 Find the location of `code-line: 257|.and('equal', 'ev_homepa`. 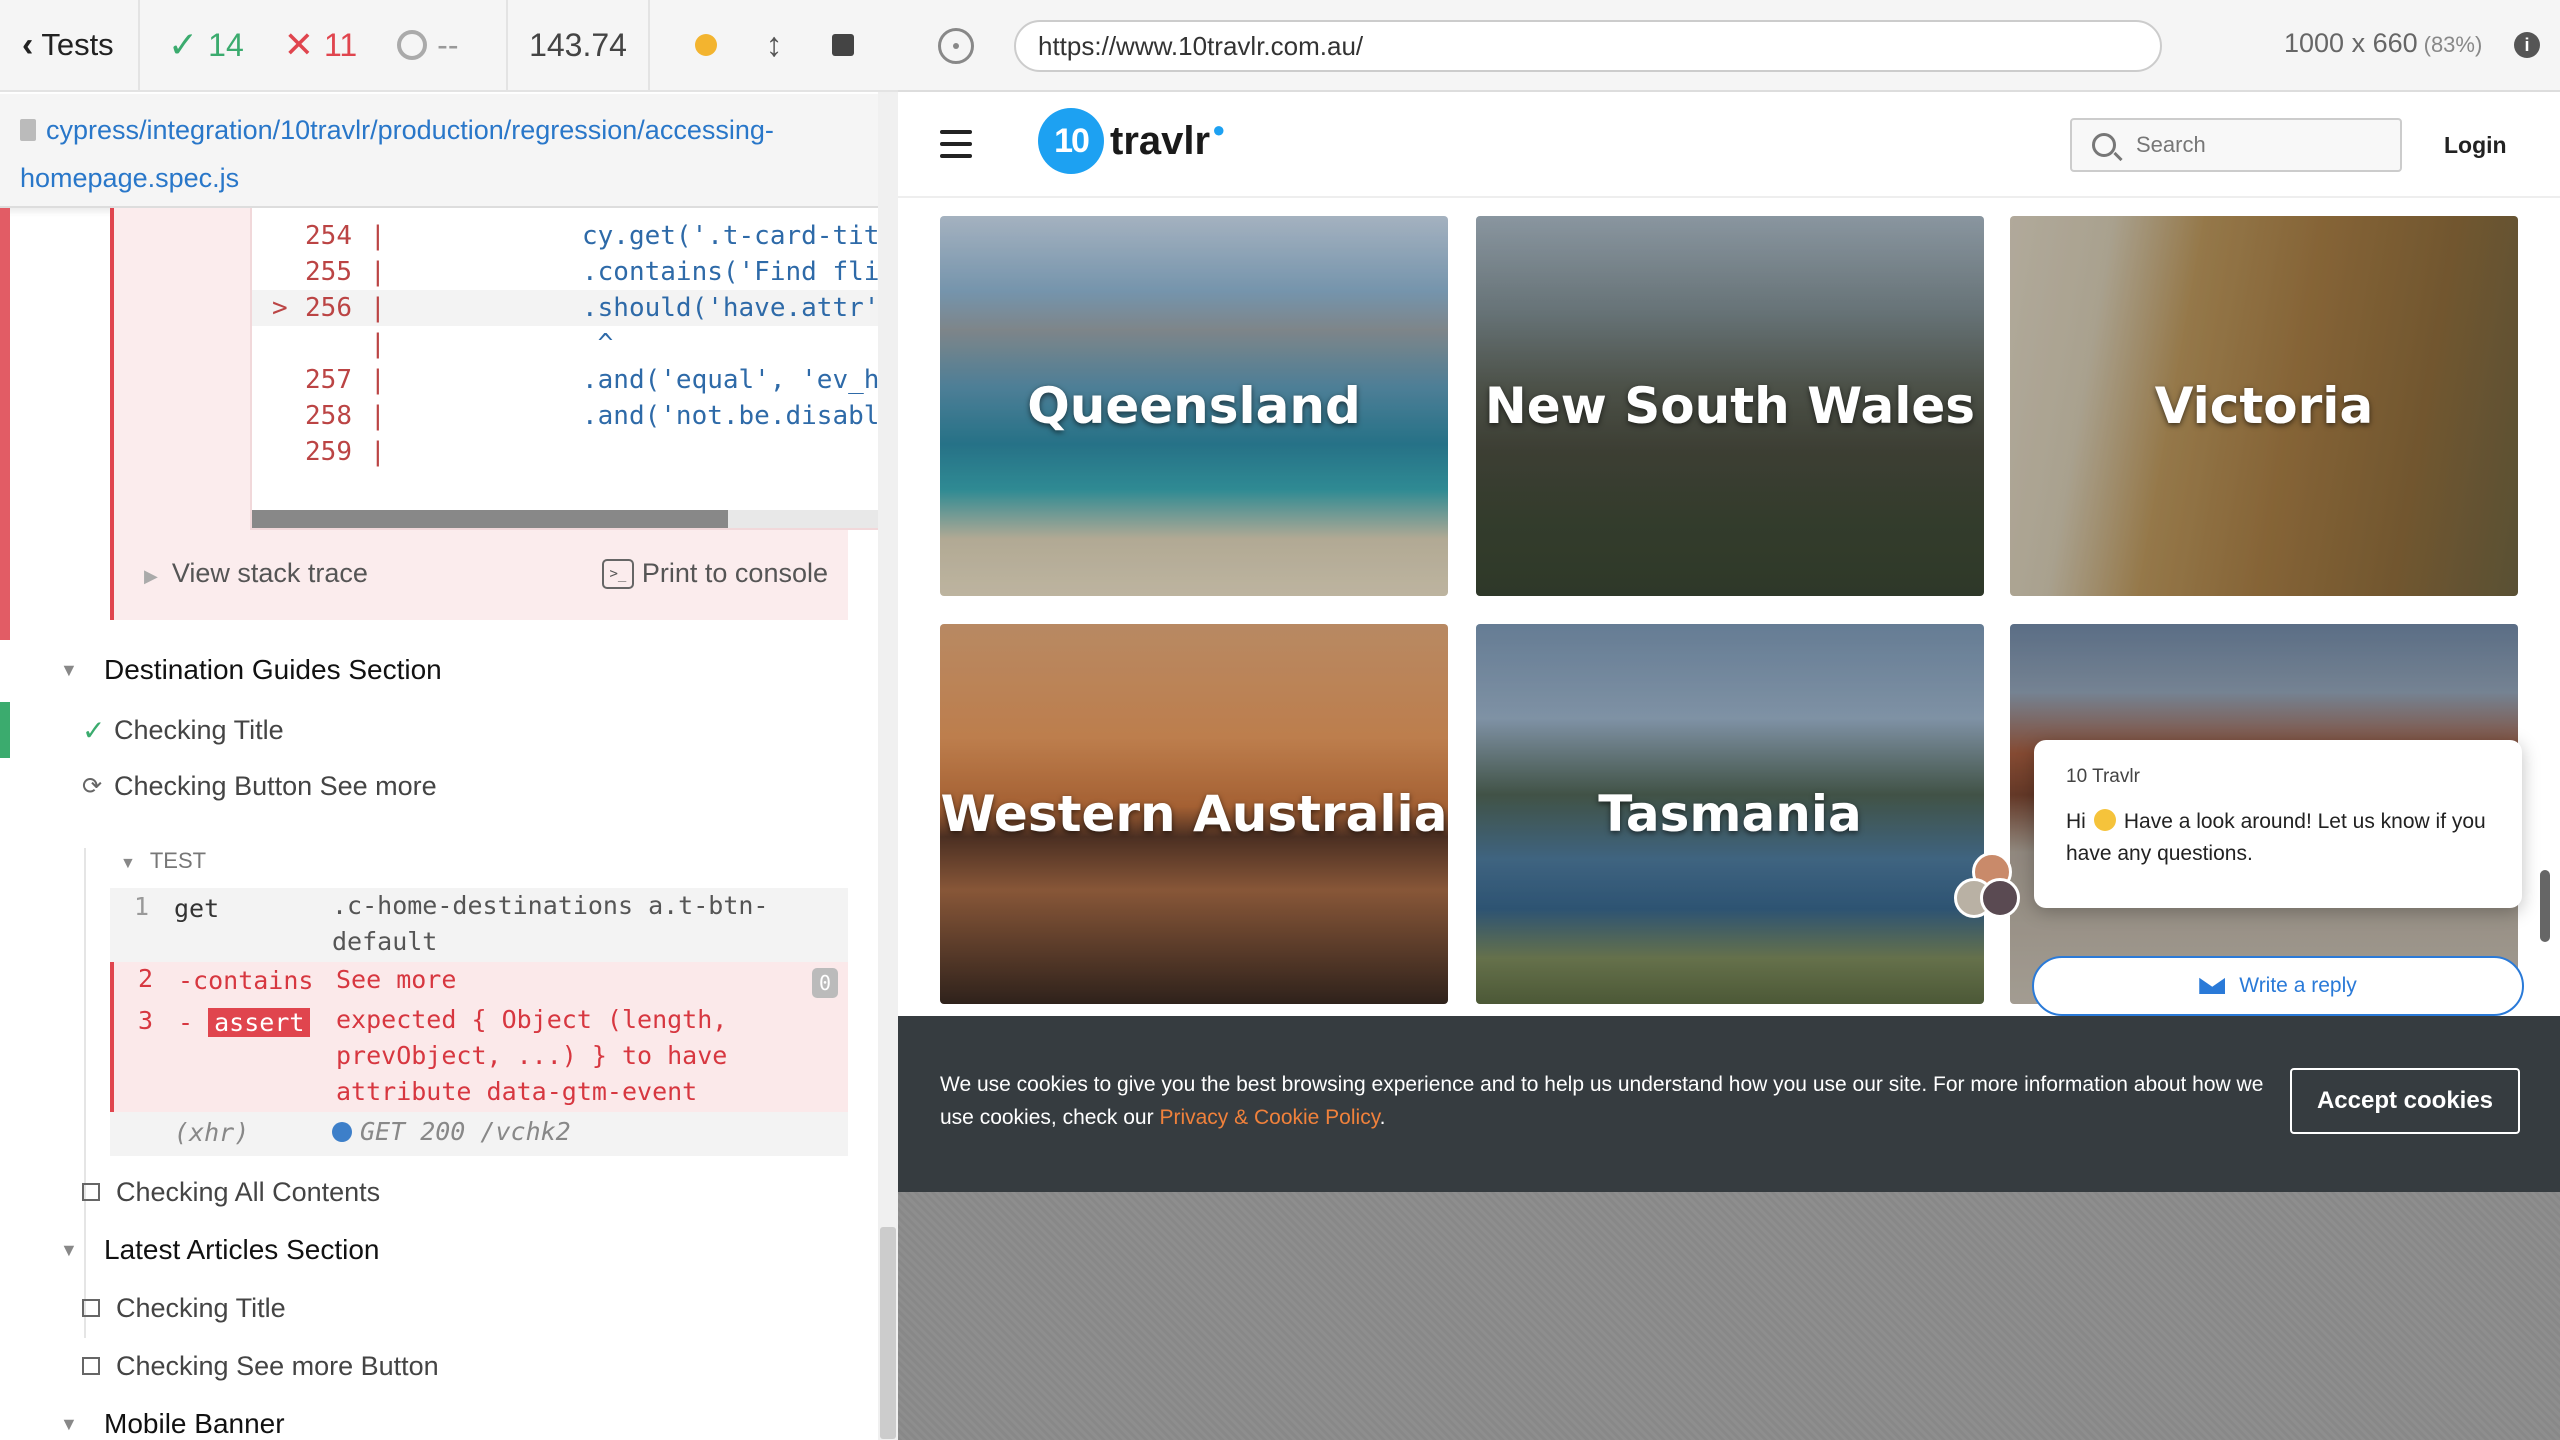

code-line: 257|.and('equal', 'ev_homepa is located at coordinates (591, 380).